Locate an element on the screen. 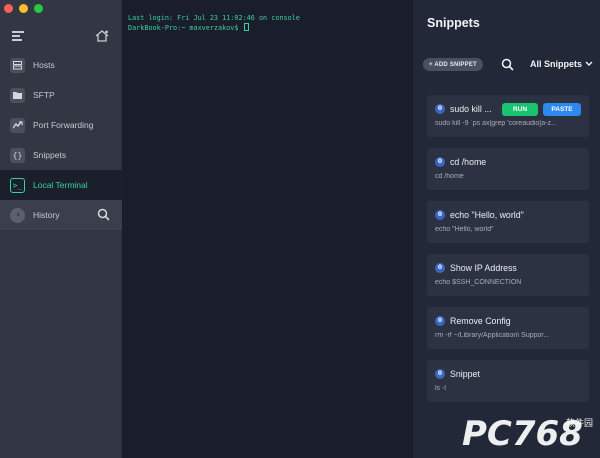  snippet-title: Remove Config is located at coordinates (480, 320).